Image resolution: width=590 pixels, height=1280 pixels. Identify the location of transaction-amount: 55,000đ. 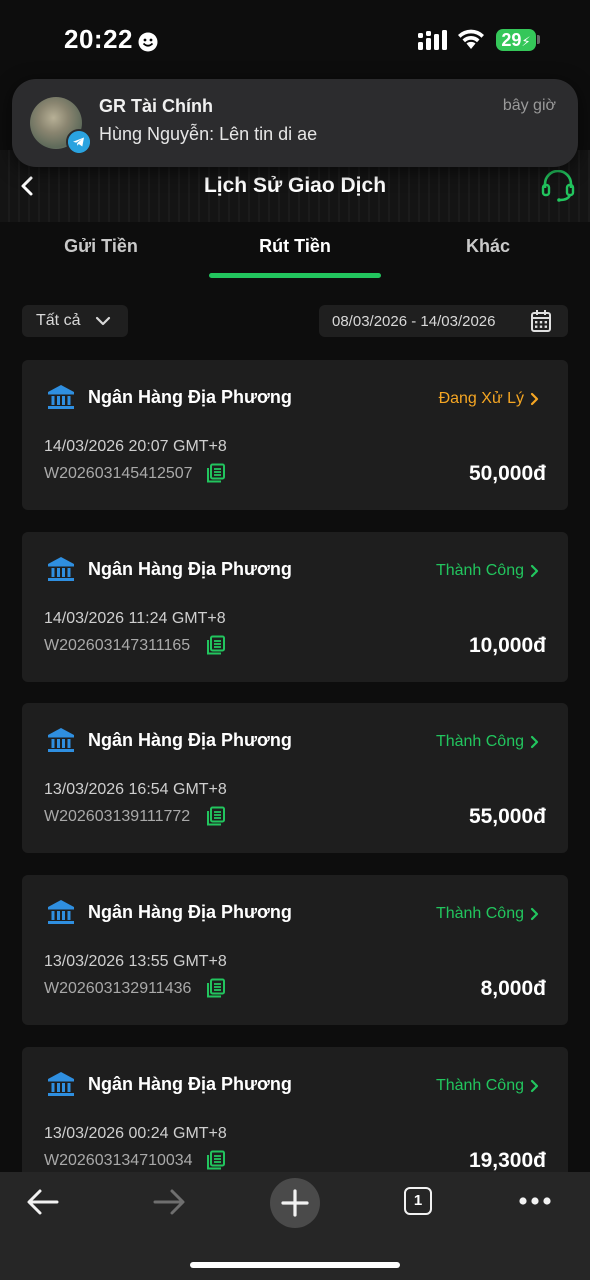
(507, 816).